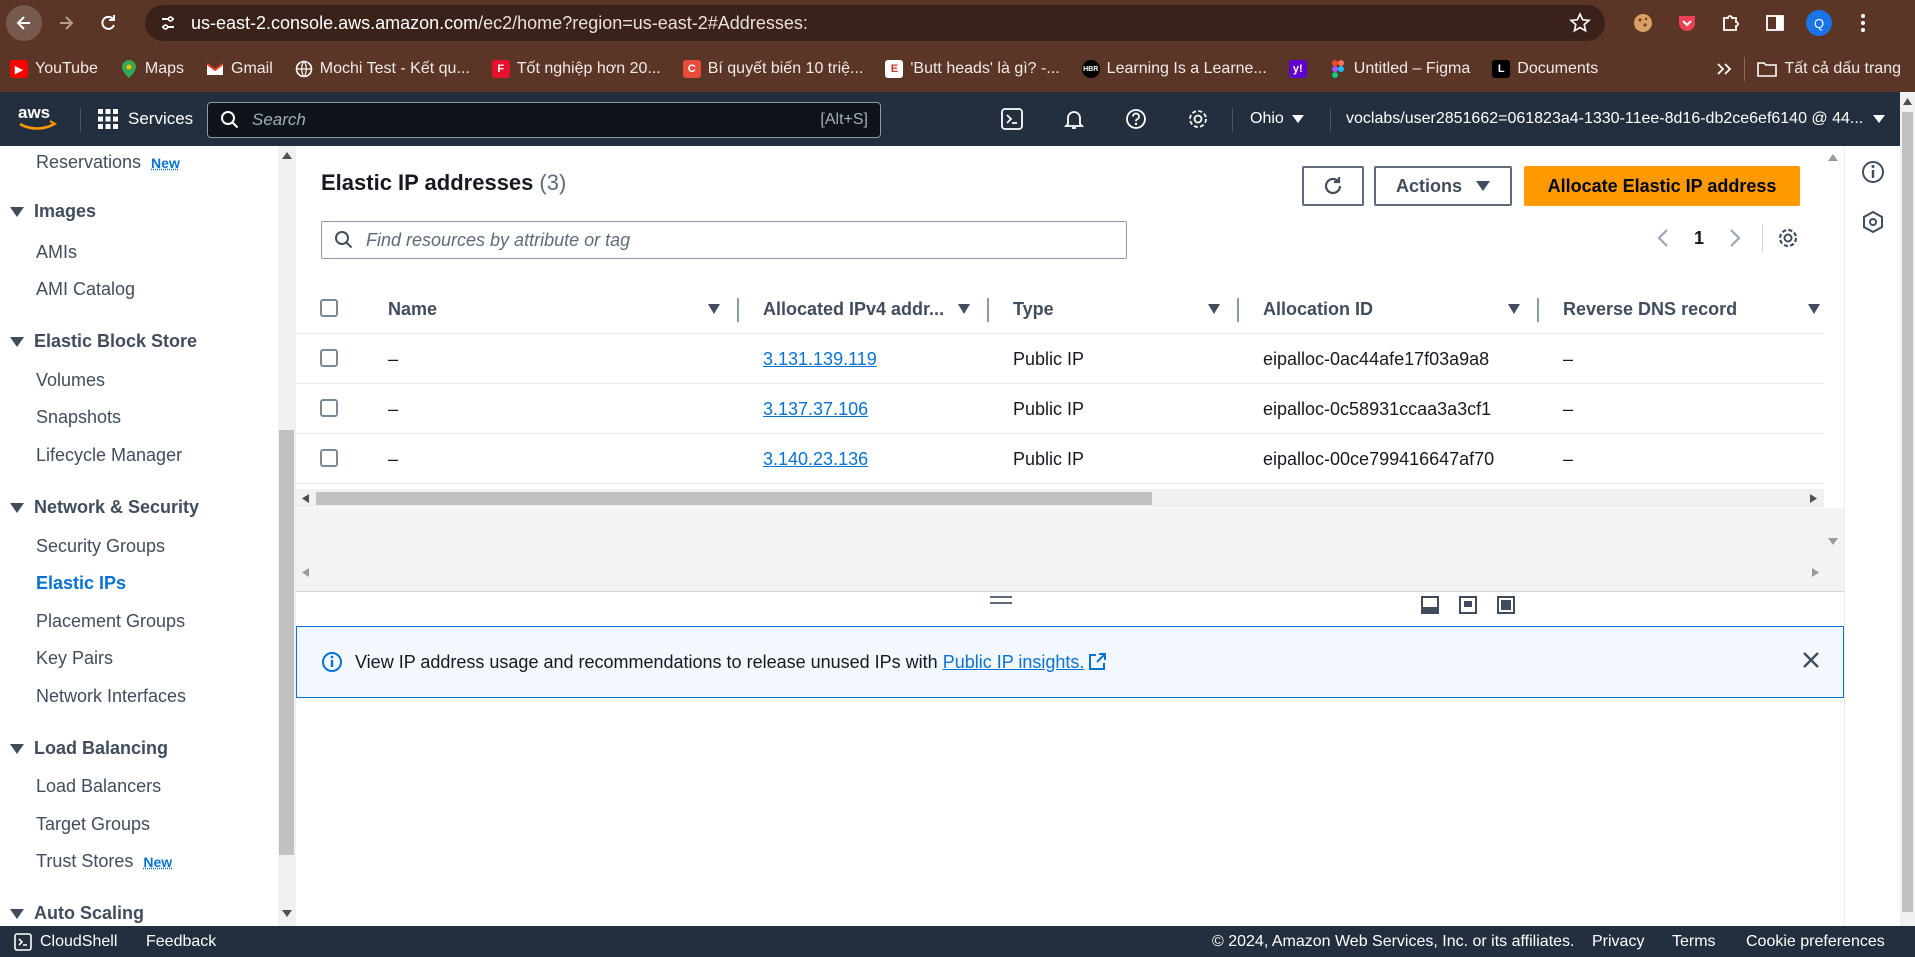 The height and width of the screenshot is (957, 1915). Describe the element at coordinates (93, 824) in the screenshot. I see `sidebar-item-target-groups: Target Groups` at that location.